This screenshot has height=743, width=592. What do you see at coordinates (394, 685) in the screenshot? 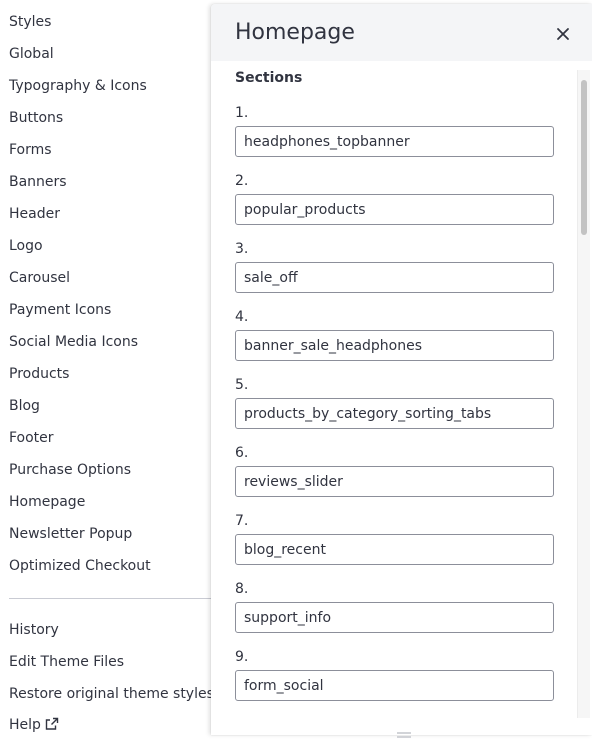
I see `section-9-input` at bounding box center [394, 685].